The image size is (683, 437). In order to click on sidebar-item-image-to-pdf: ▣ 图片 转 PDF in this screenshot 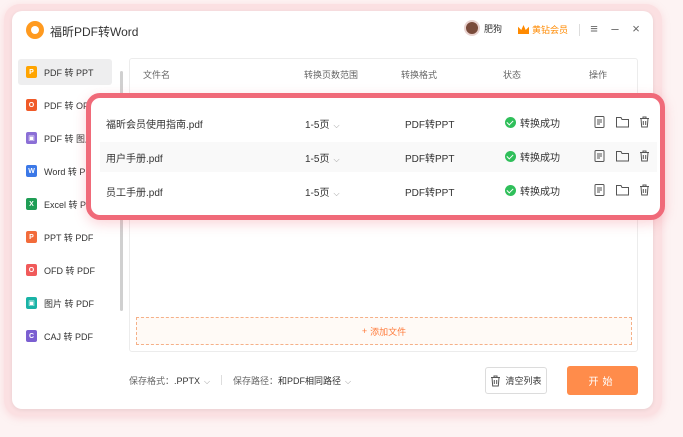, I will do `click(65, 303)`.